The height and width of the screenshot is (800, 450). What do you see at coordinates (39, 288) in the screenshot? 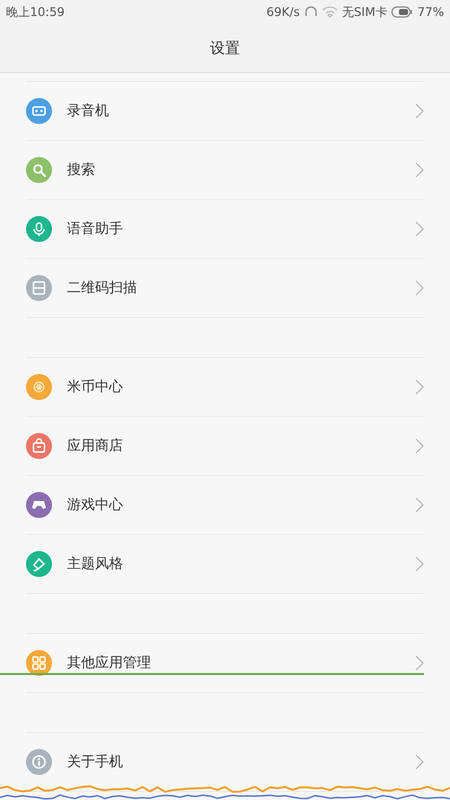
I see `scanner-icon` at bounding box center [39, 288].